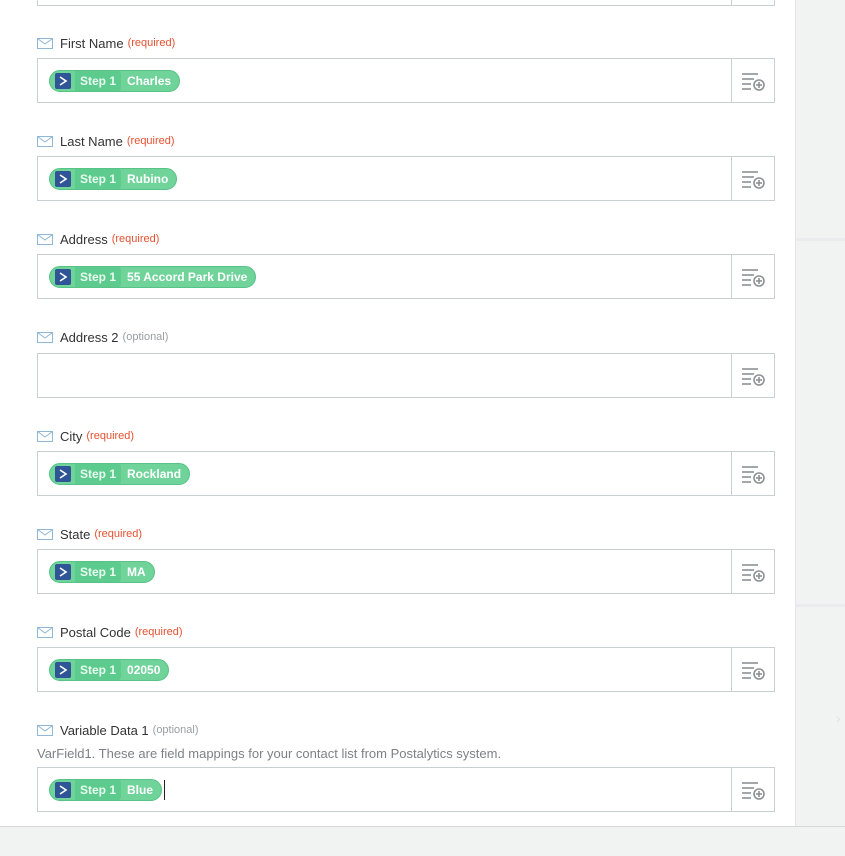  What do you see at coordinates (406, 239) in the screenshot?
I see `field-label-row: Address (required)` at bounding box center [406, 239].